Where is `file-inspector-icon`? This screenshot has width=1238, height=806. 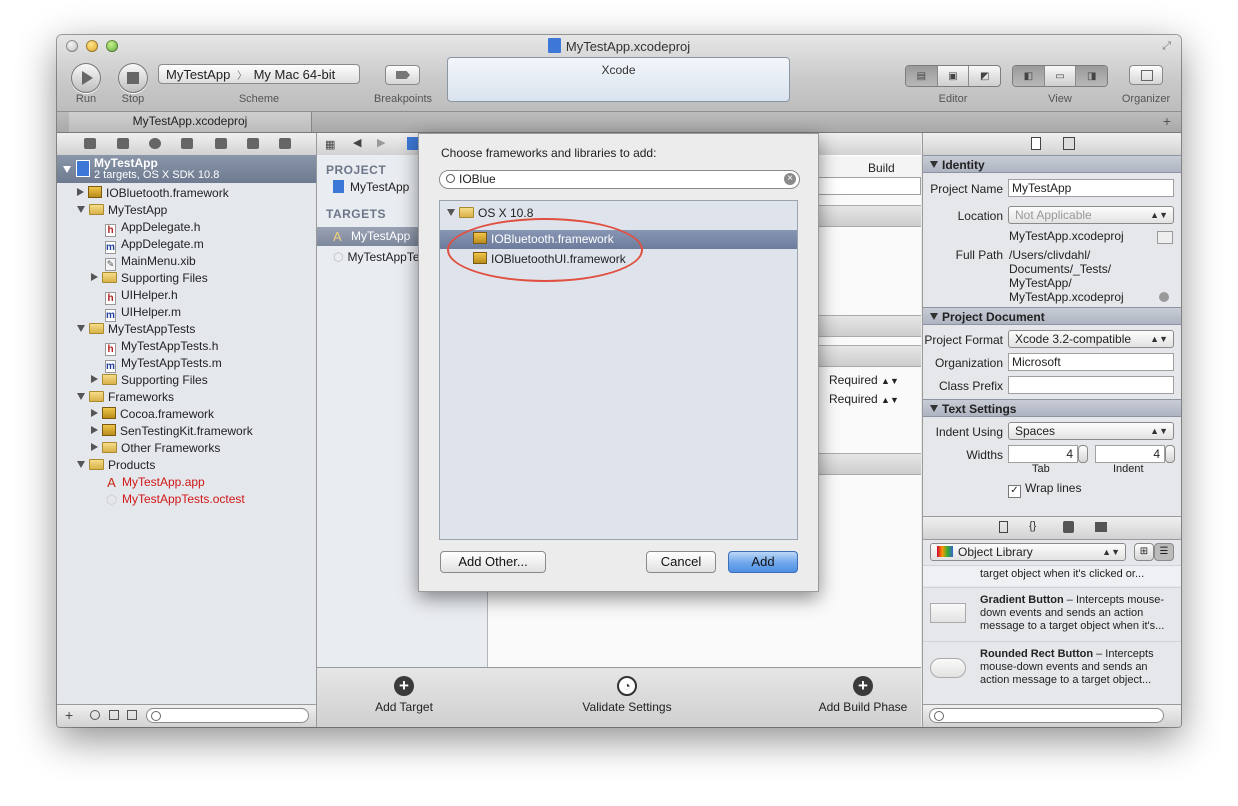 file-inspector-icon is located at coordinates (1036, 143).